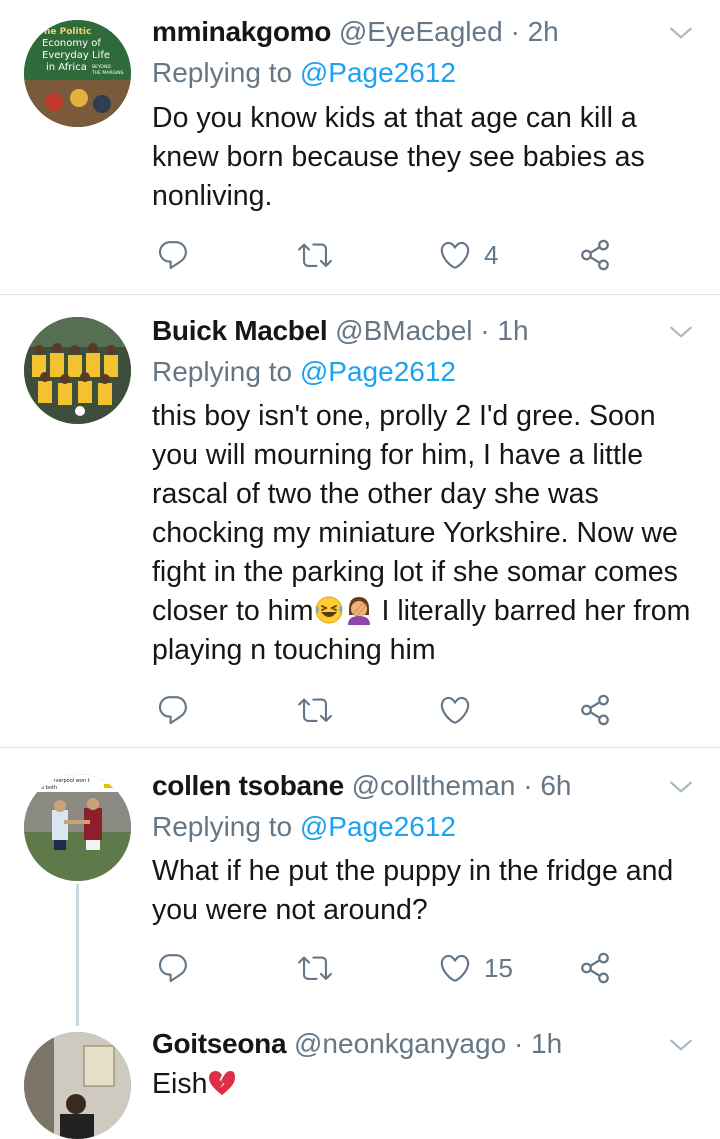 Image resolution: width=720 pixels, height=1139 pixels. What do you see at coordinates (555, 785) in the screenshot?
I see `timestamp: 6h` at bounding box center [555, 785].